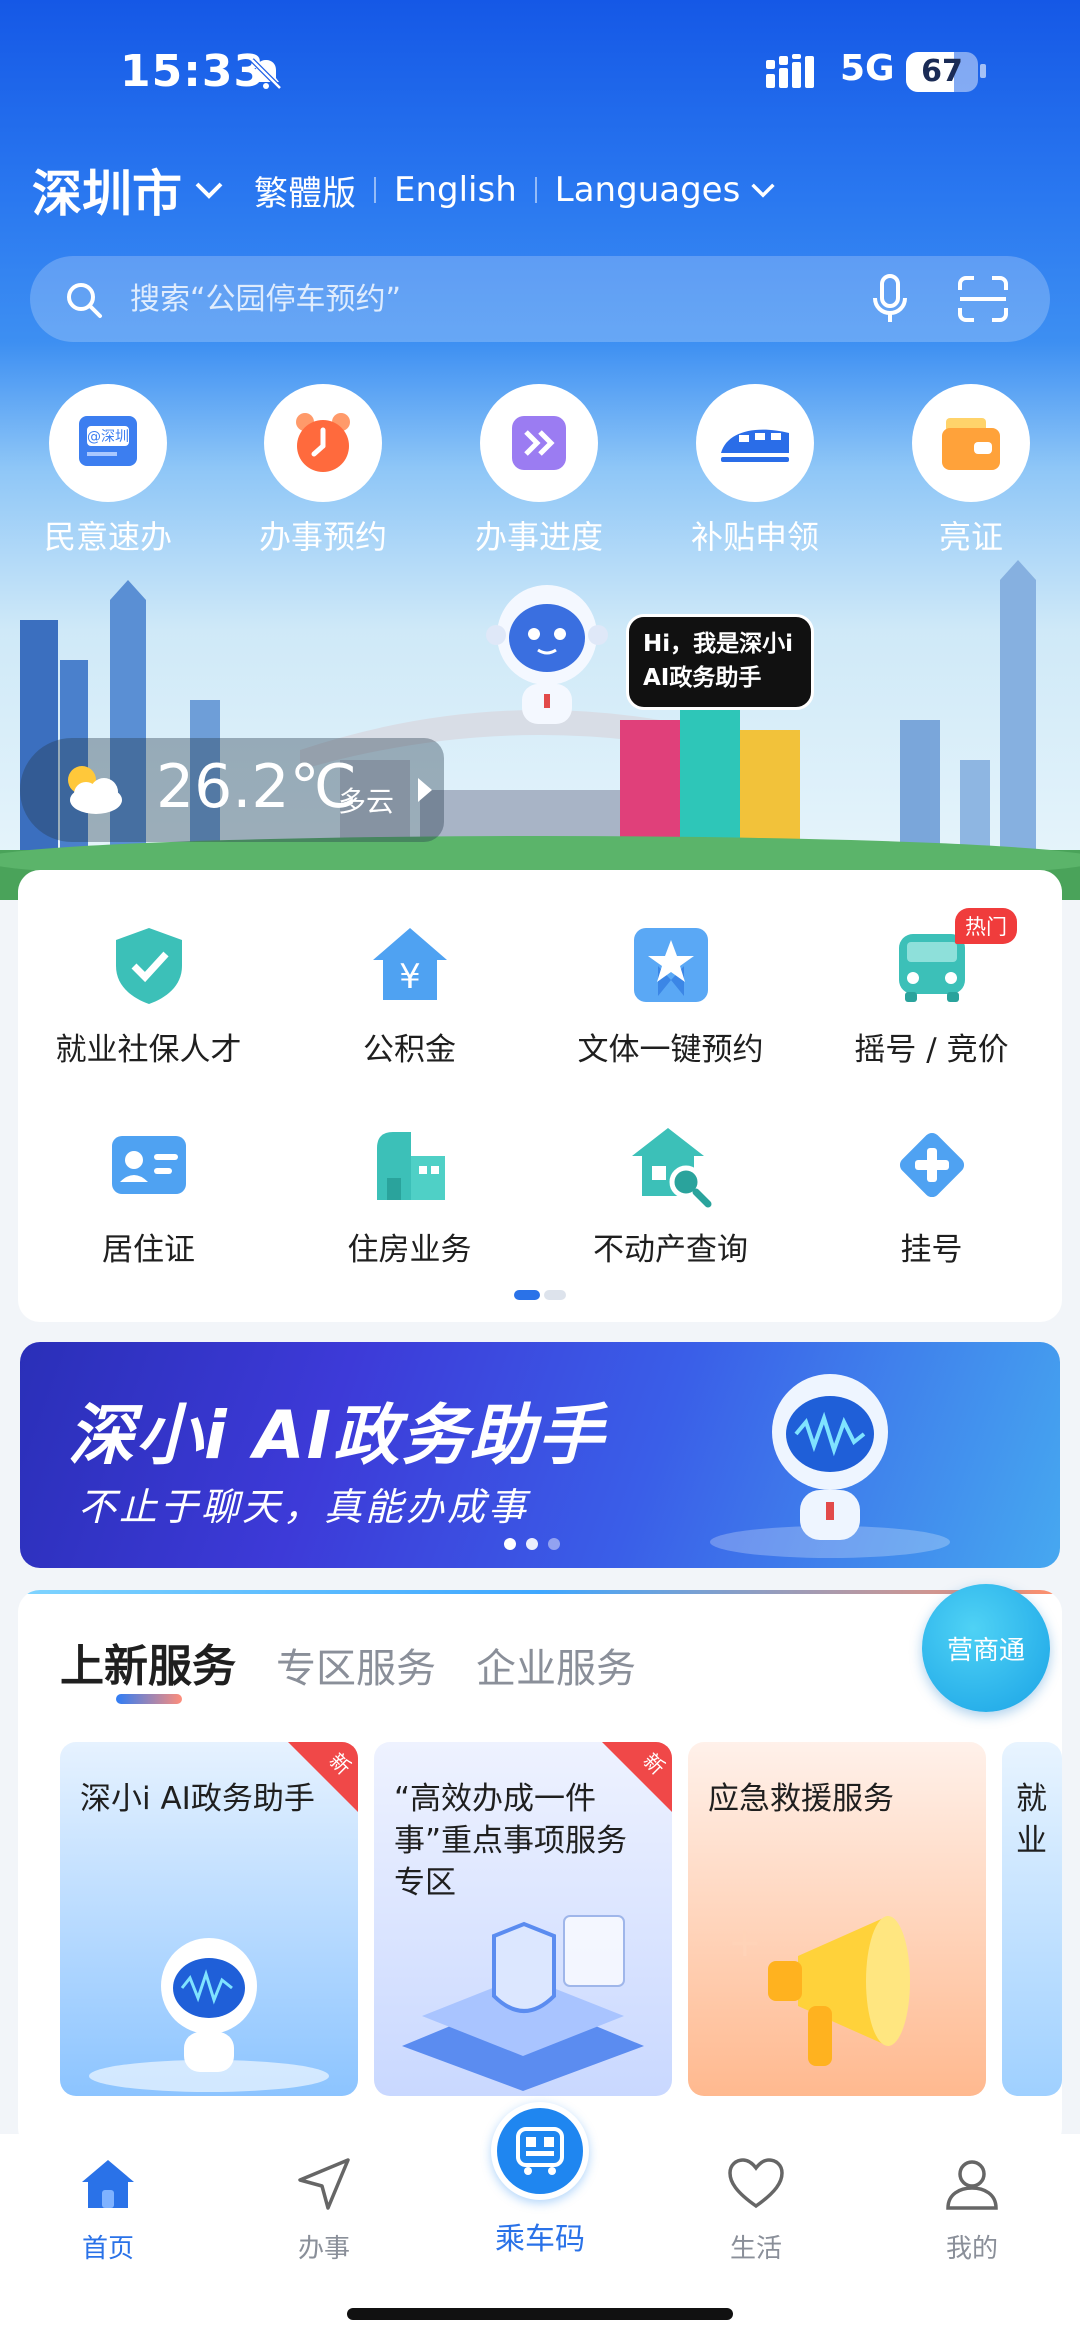 Image resolution: width=1080 pixels, height=2341 pixels. I want to click on home-indicator, so click(540, 2314).